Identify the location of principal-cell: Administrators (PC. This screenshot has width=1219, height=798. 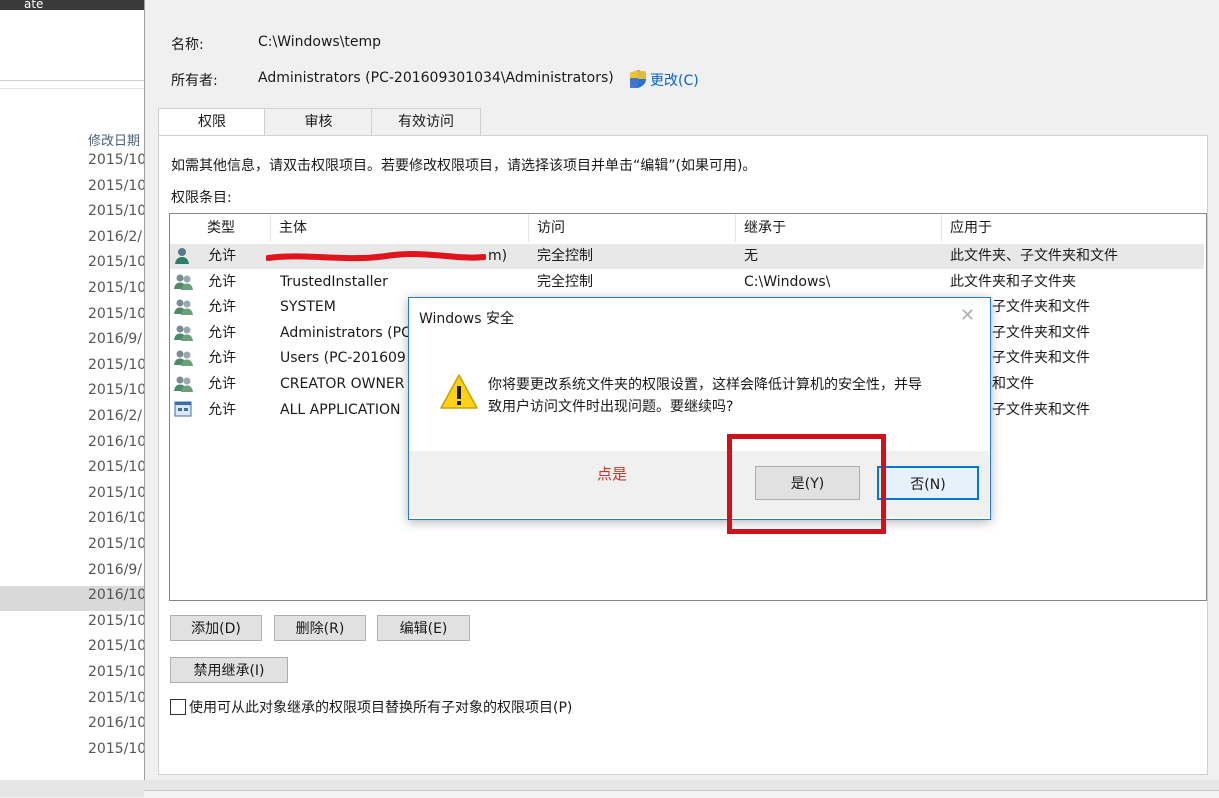
(344, 332).